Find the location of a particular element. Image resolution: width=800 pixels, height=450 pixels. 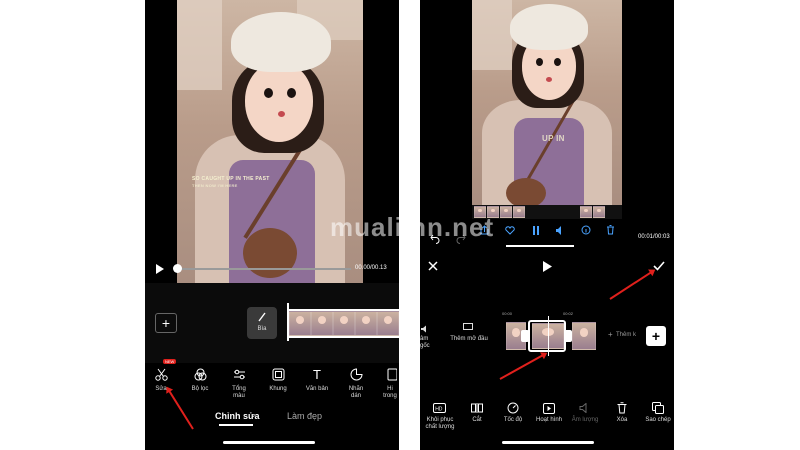

add-opening-icon is located at coordinates (468, 327).